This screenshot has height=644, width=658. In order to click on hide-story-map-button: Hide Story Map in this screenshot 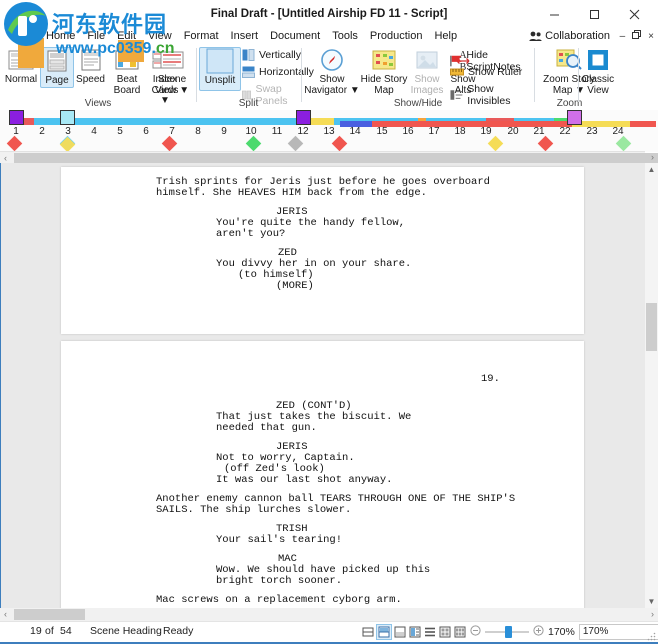, I will do `click(384, 71)`.